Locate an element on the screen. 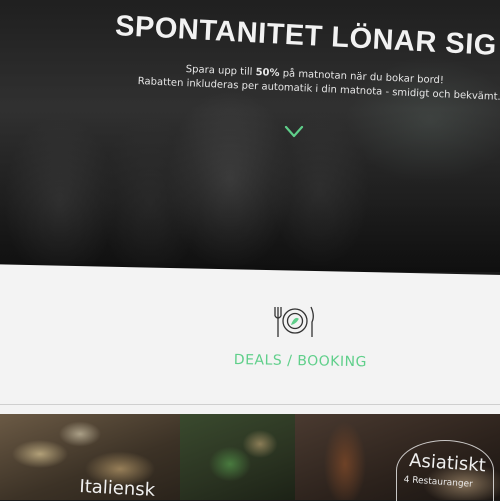 The image size is (500, 501). divider is located at coordinates (250, 404).